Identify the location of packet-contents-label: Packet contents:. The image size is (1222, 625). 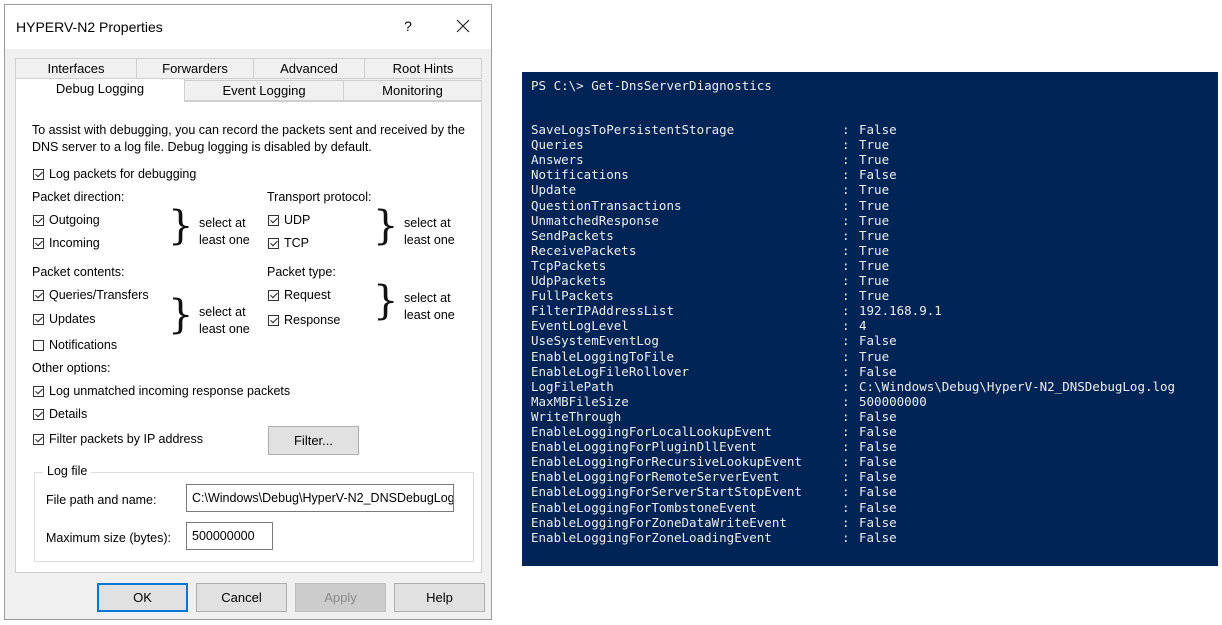
(78, 272).